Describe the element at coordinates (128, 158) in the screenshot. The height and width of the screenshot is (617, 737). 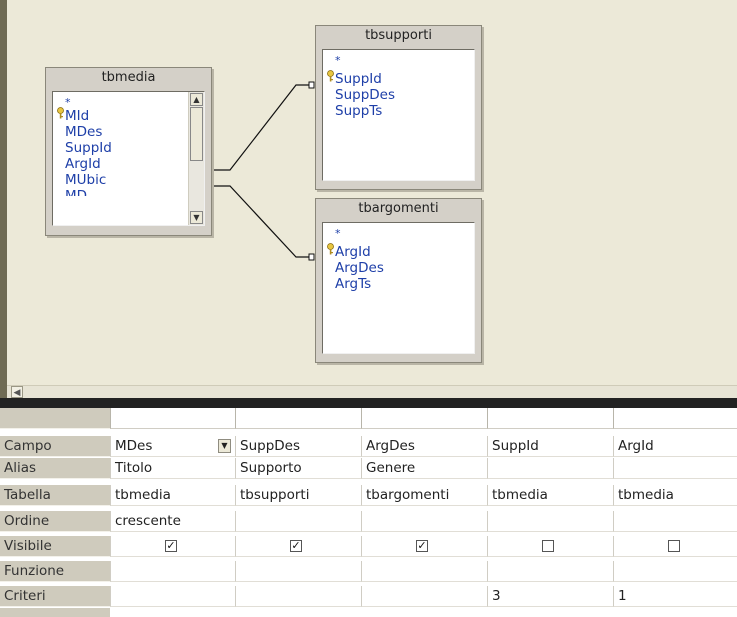
I see `field-list: * MId MDes SuppId ArgId MUbic MD... ▲ ▼` at that location.